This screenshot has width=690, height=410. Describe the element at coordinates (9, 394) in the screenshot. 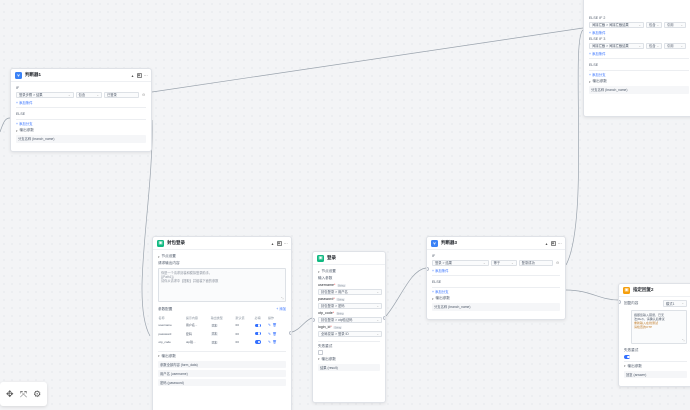

I see `move-icon: ✥` at that location.